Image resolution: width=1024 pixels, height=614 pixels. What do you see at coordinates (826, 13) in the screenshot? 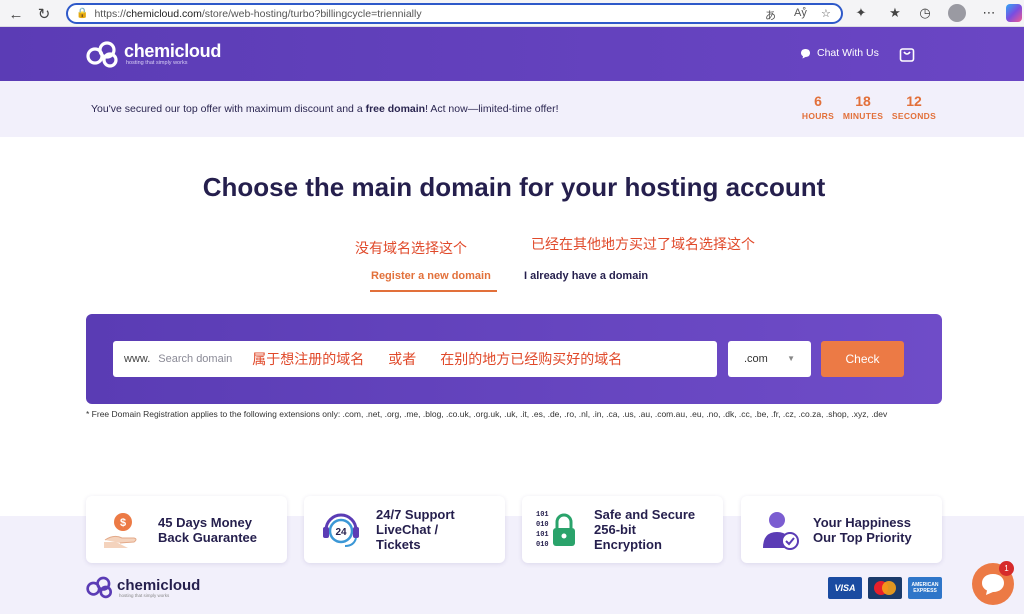
I see `favorite-star-icon: ☆` at bounding box center [826, 13].